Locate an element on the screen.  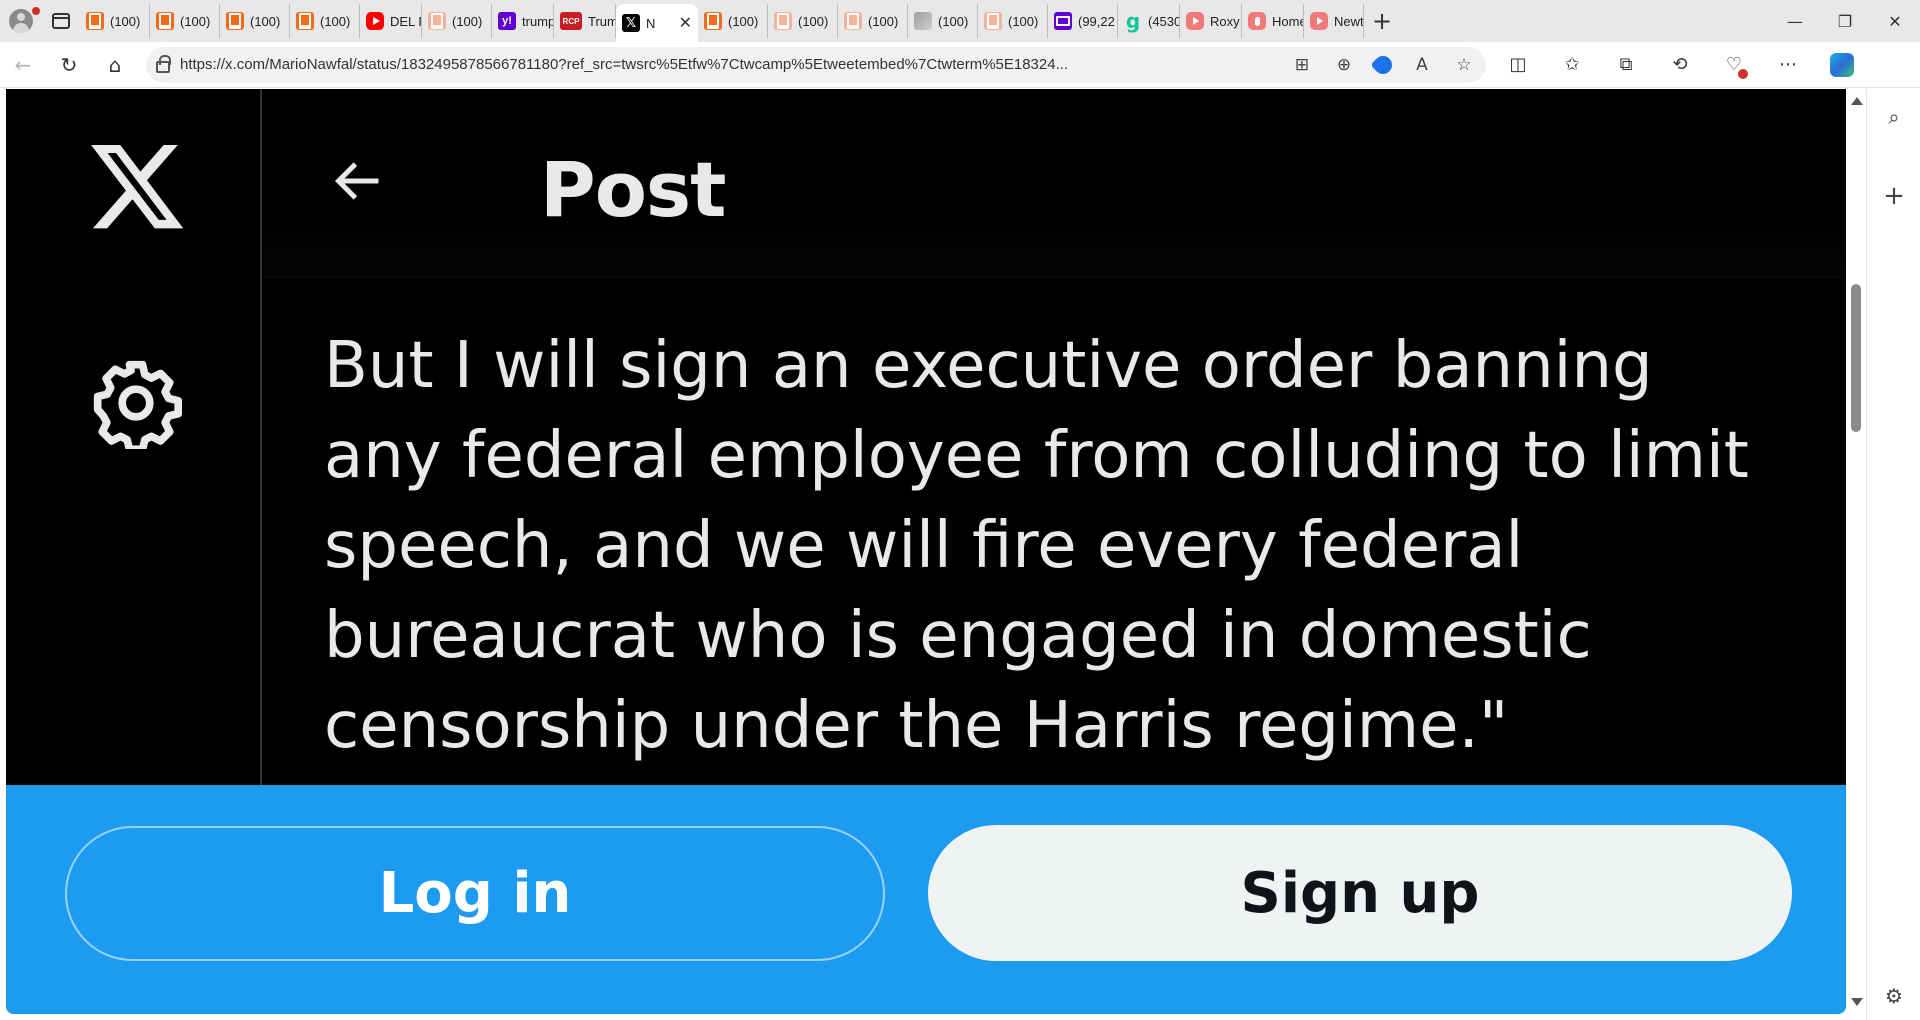
tab: Newt is located at coordinates (1334, 21).